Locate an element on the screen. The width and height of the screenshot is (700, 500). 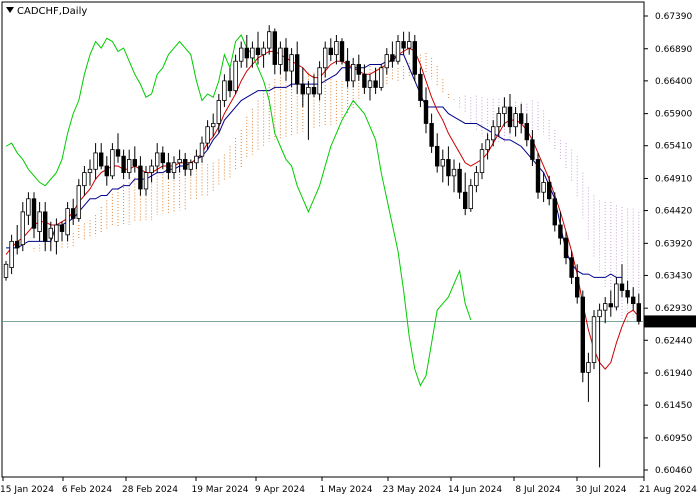
x-tick-label: 30 Jul 2024 is located at coordinates (601, 490).